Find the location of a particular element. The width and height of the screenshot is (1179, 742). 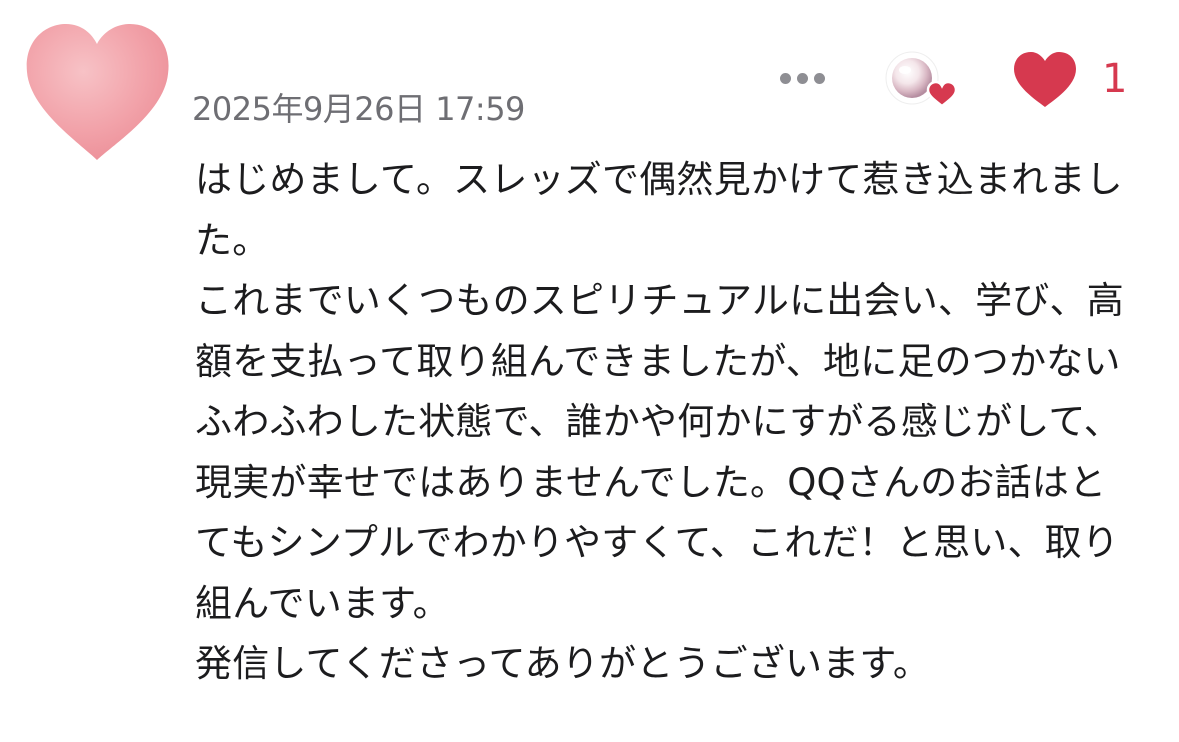

more-options-button is located at coordinates (802, 78).